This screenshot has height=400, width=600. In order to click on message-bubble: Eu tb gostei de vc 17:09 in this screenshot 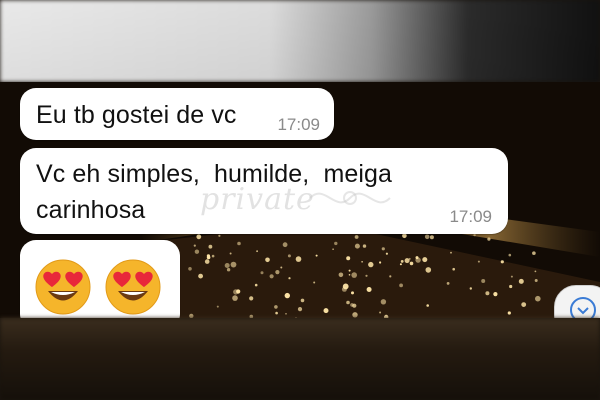, I will do `click(177, 114)`.